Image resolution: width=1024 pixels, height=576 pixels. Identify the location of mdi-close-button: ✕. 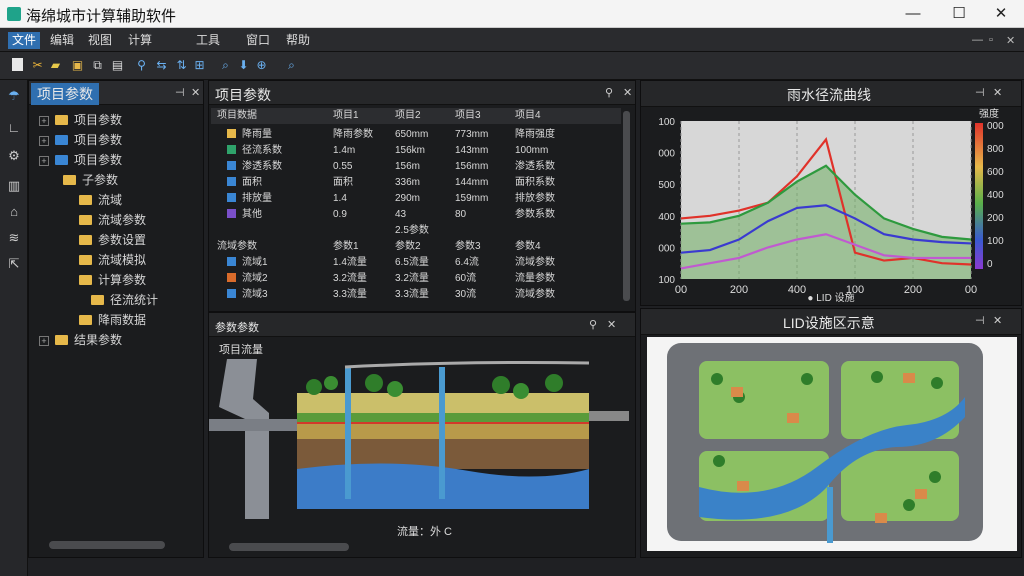
(1010, 40).